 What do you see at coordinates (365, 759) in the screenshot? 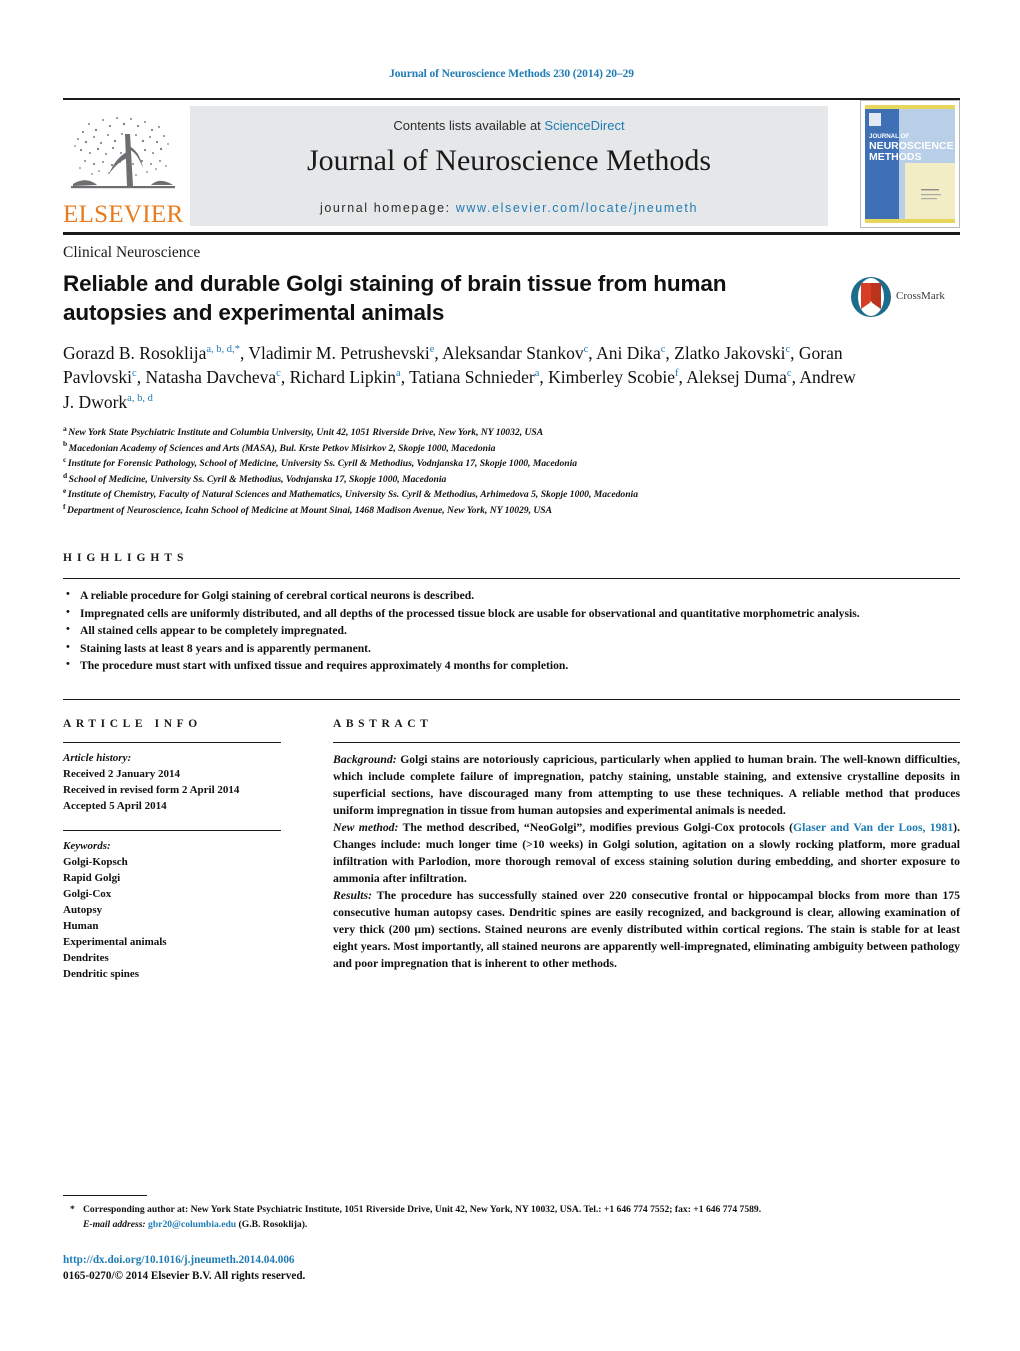
I see `background-label: Background:` at bounding box center [365, 759].